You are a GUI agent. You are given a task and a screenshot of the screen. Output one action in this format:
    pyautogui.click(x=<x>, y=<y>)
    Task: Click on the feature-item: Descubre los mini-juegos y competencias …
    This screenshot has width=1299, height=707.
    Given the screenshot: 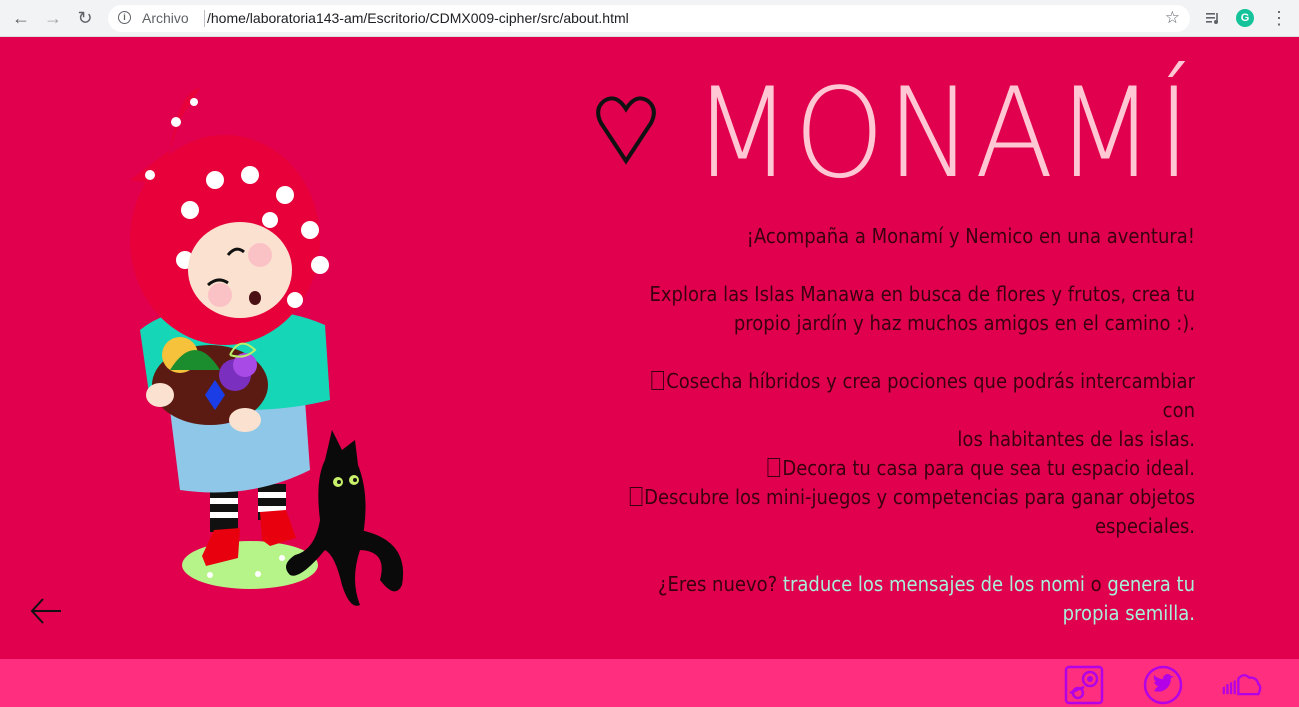 What is the action you would take?
    pyautogui.click(x=907, y=497)
    